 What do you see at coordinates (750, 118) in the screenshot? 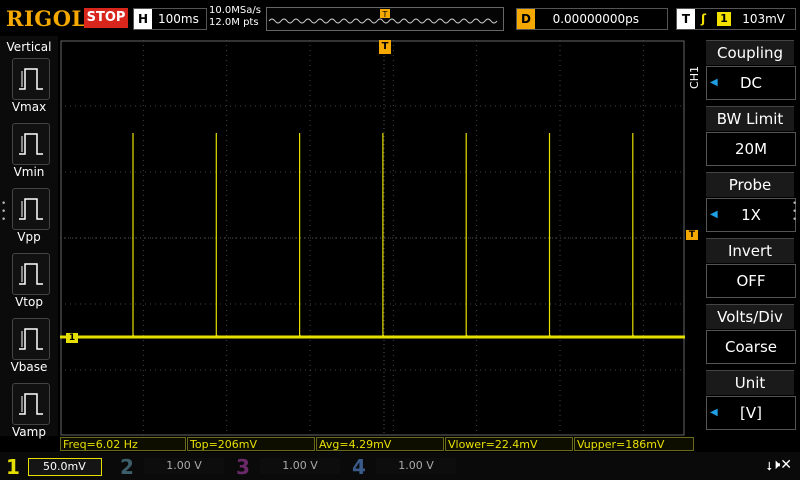
I see `menu-bw-limit-title: BW Limit` at bounding box center [750, 118].